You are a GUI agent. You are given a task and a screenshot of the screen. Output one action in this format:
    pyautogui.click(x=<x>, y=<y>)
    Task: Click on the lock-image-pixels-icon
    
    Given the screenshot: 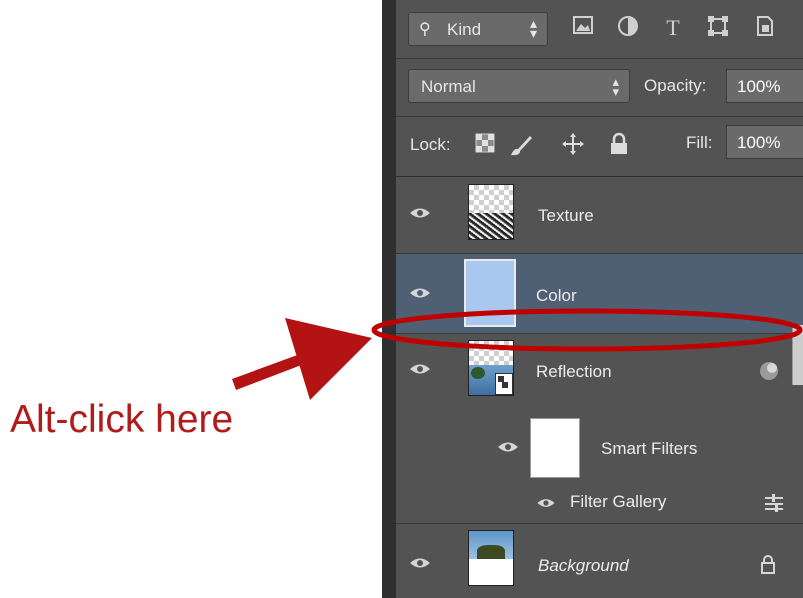 What is the action you would take?
    pyautogui.click(x=521, y=145)
    